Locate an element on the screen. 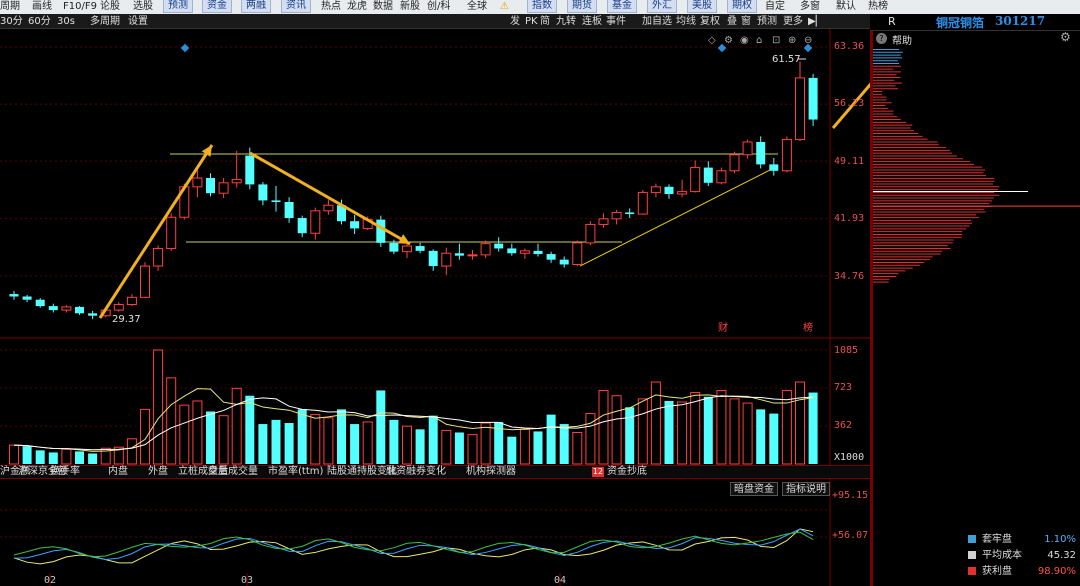 The image size is (1080, 586). indicator-tab: 资金抄底 is located at coordinates (627, 472).